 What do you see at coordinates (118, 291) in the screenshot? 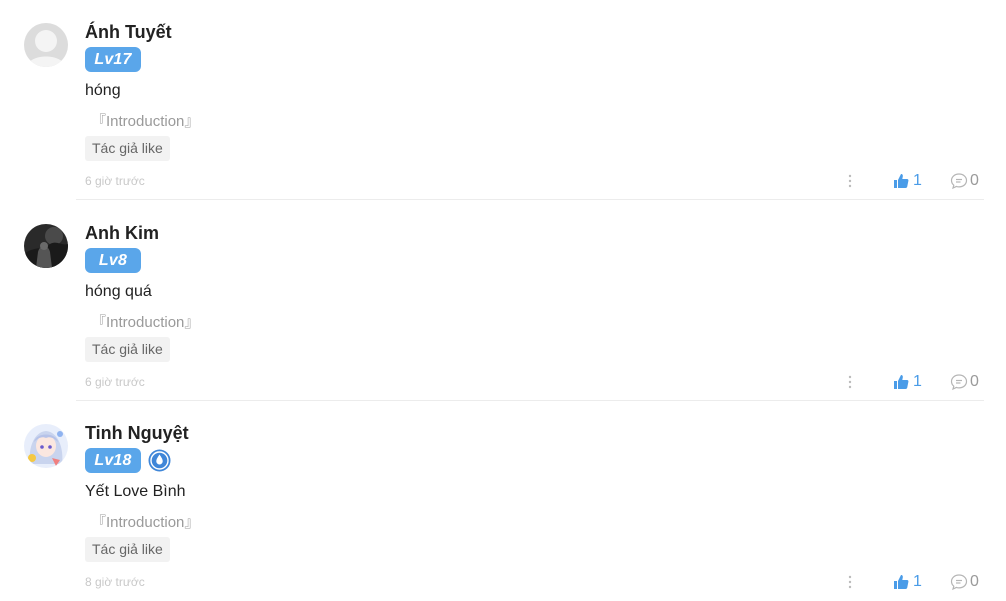
I see `comment-text: hóng quá` at bounding box center [118, 291].